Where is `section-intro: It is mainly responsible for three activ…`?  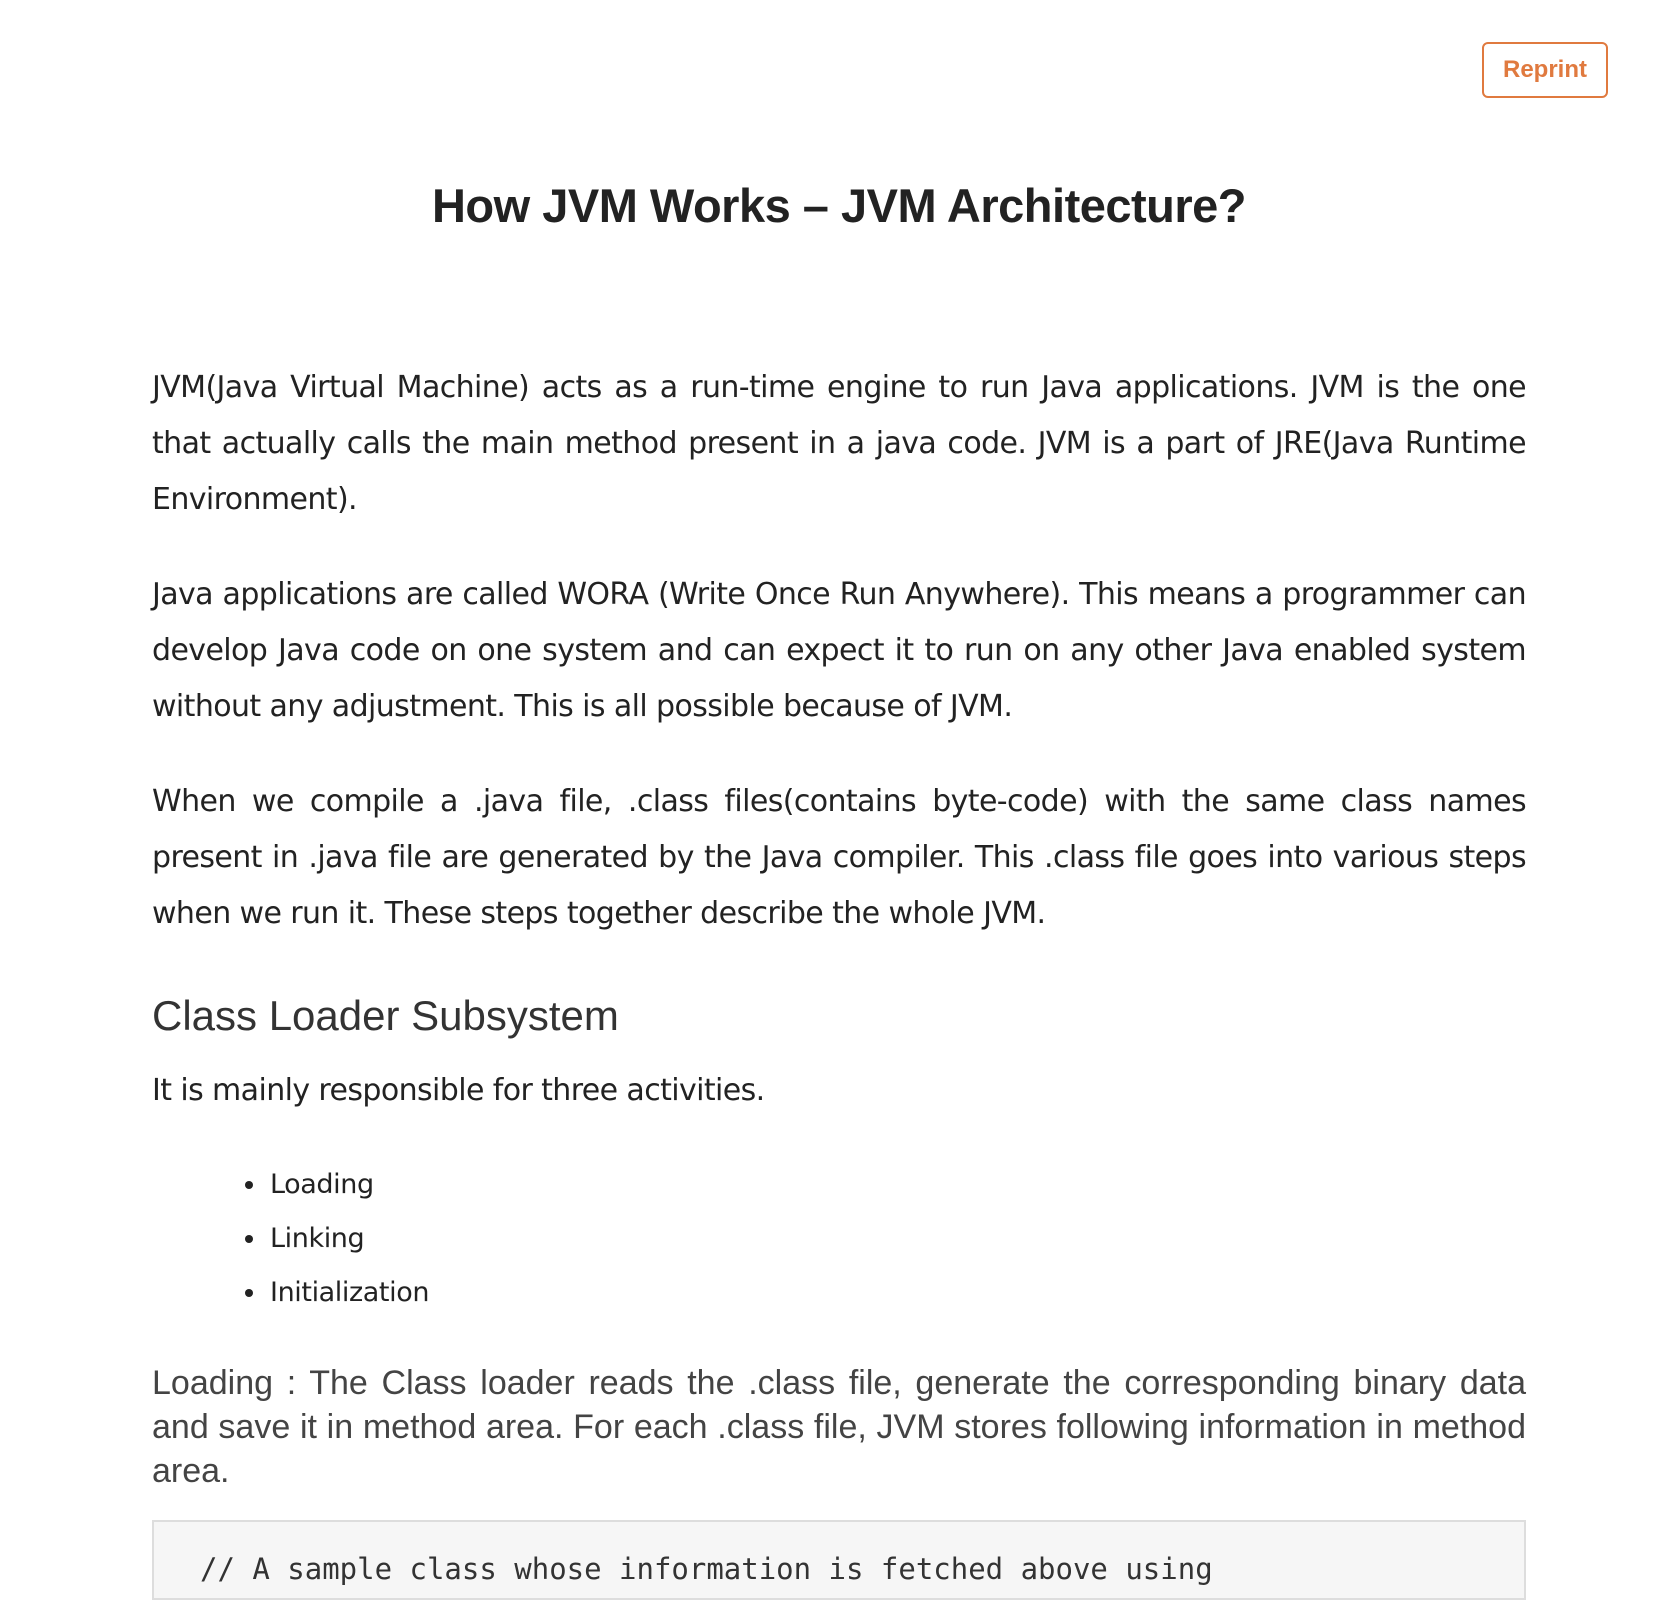
section-intro: It is mainly responsible for three activ… is located at coordinates (458, 1090).